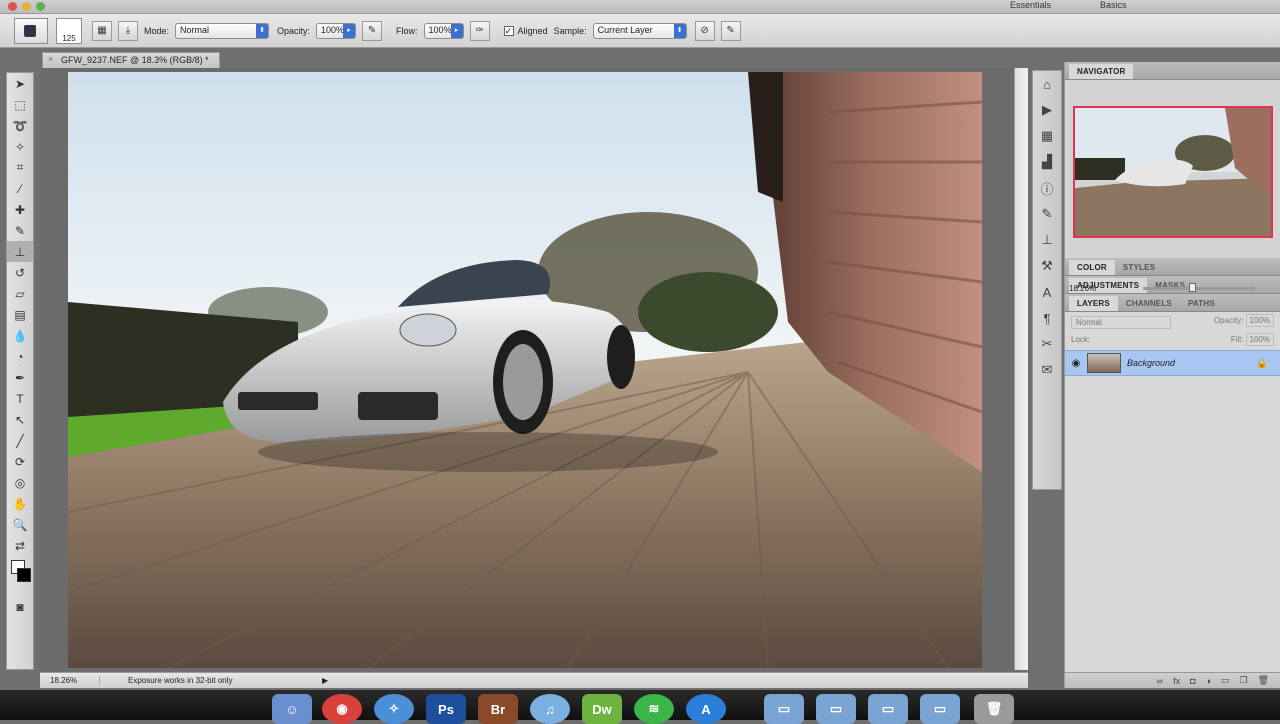 Image resolution: width=1280 pixels, height=724 pixels. I want to click on hand-tool-icon: ✋, so click(20, 503).